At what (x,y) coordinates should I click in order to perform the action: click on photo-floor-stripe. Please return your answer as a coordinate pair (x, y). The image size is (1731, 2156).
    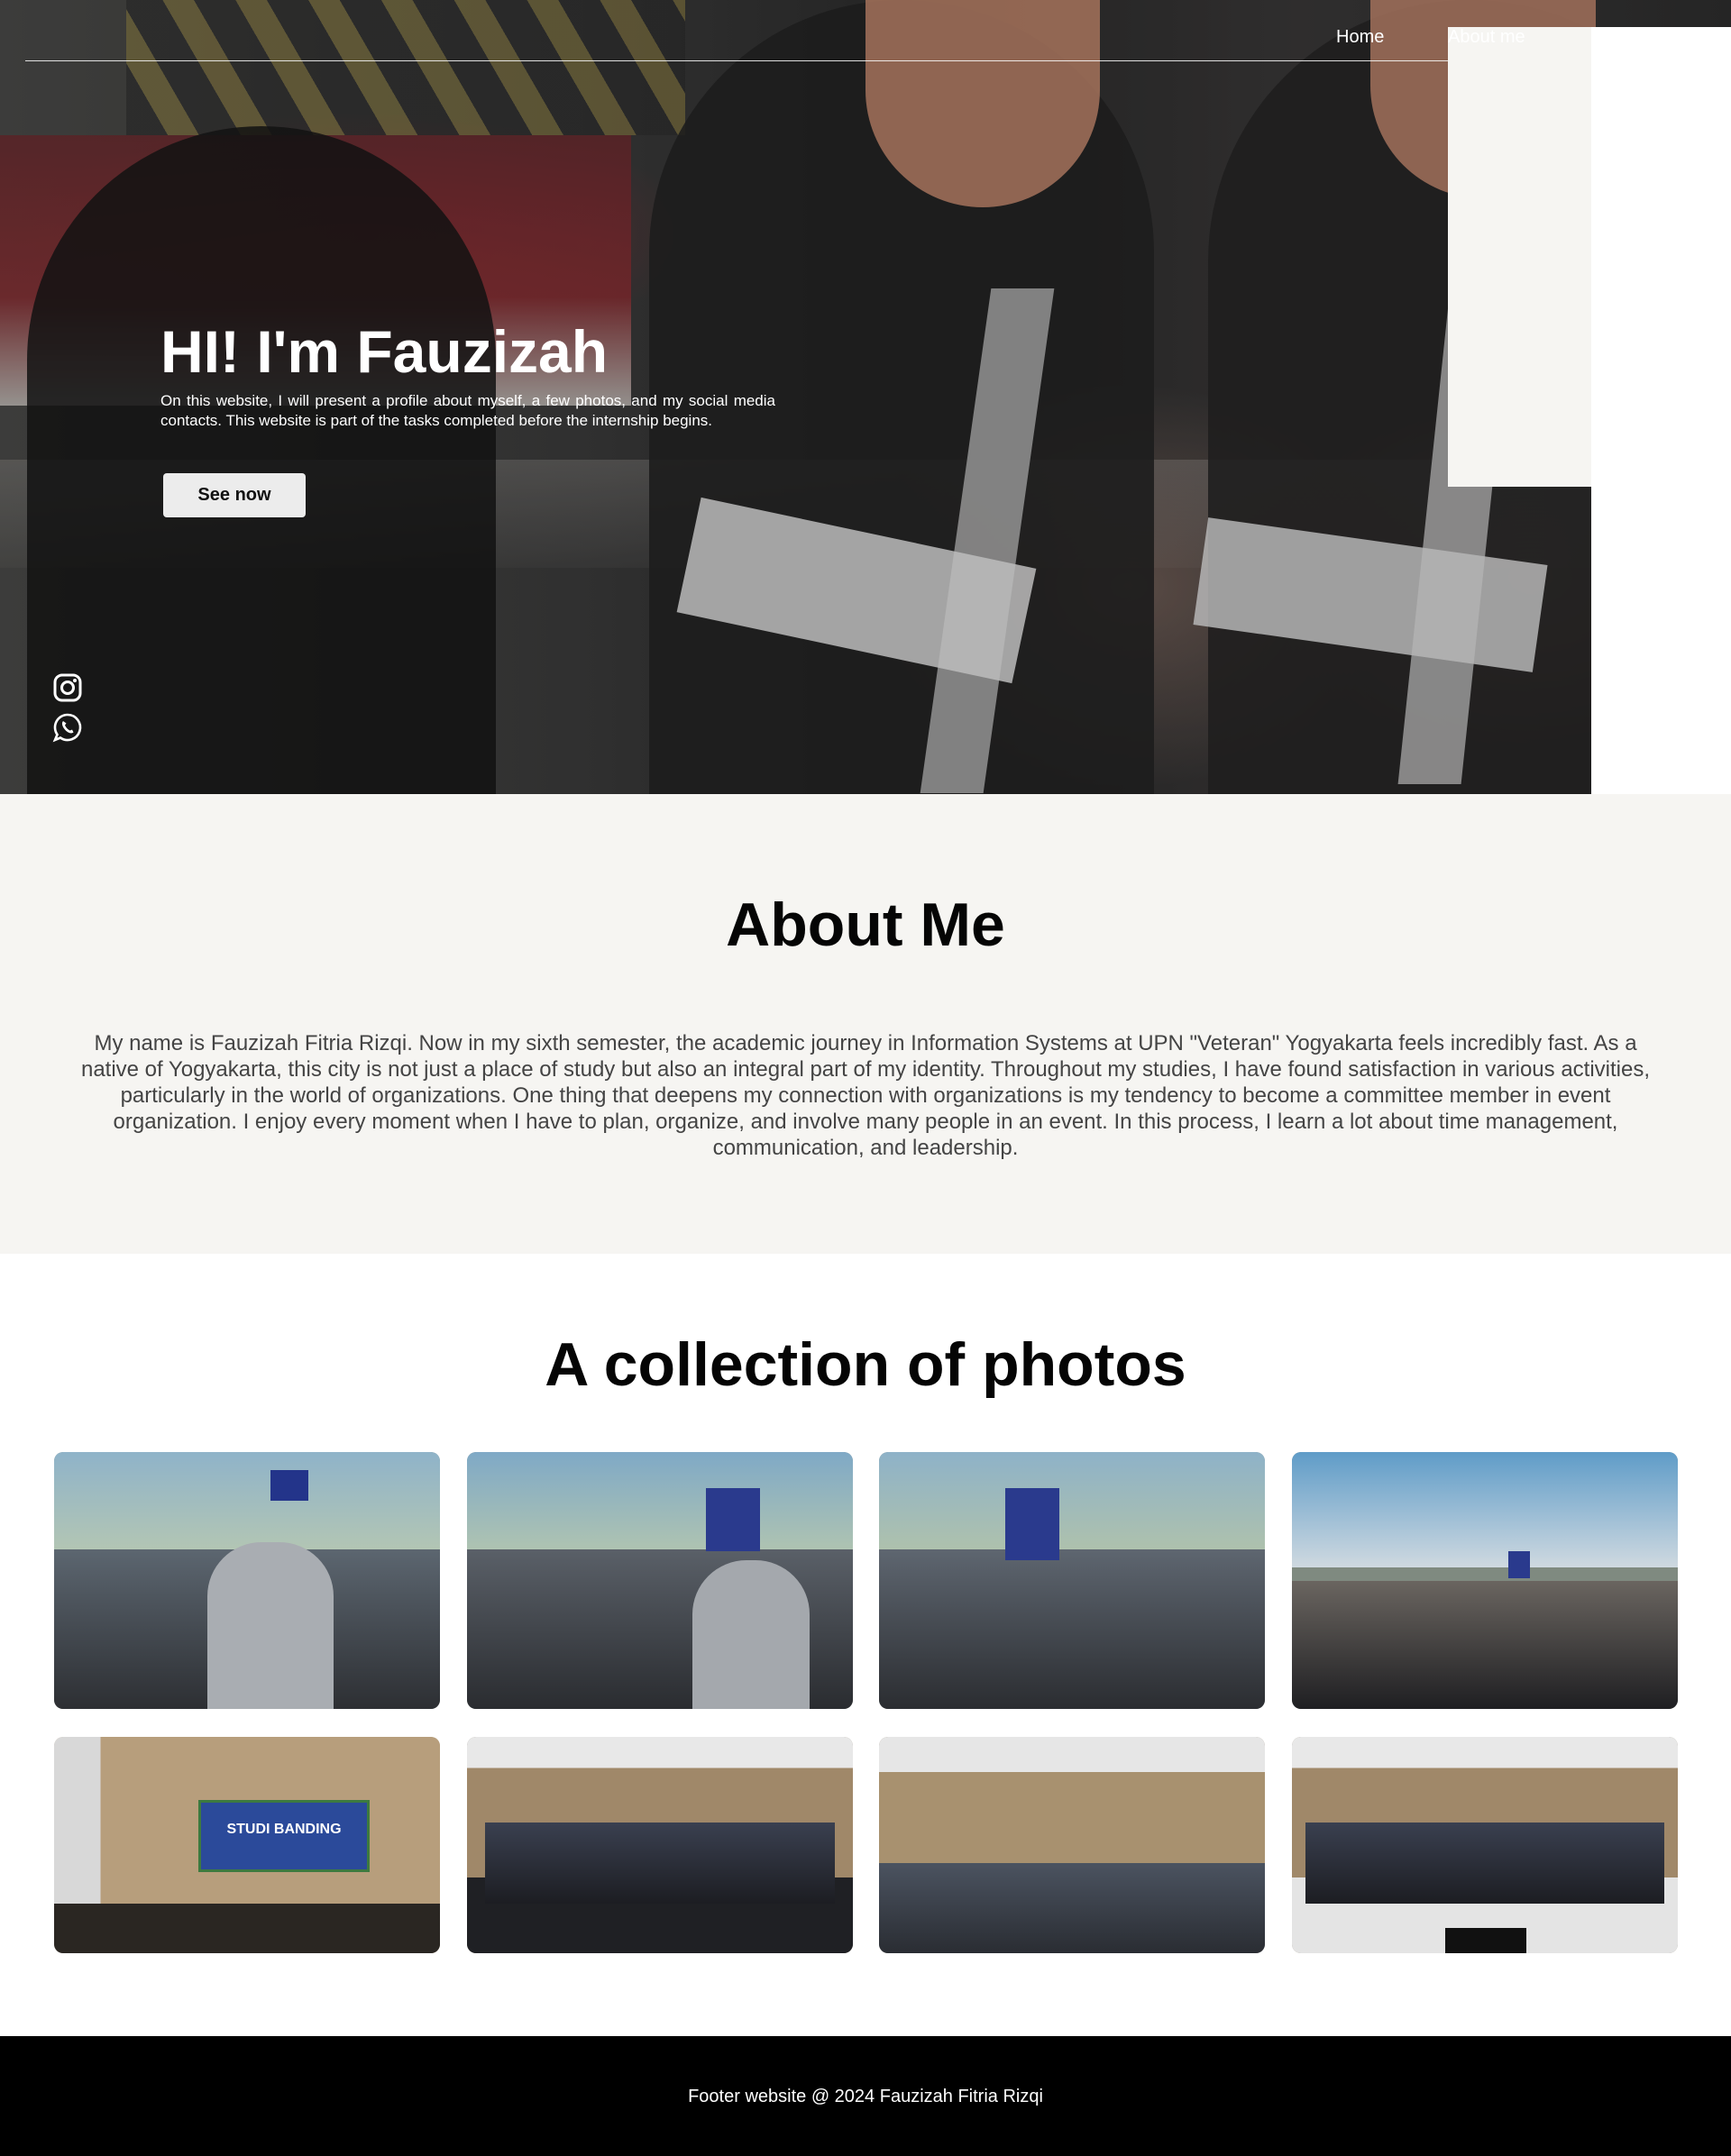
    Looking at the image, I should click on (1485, 1940).